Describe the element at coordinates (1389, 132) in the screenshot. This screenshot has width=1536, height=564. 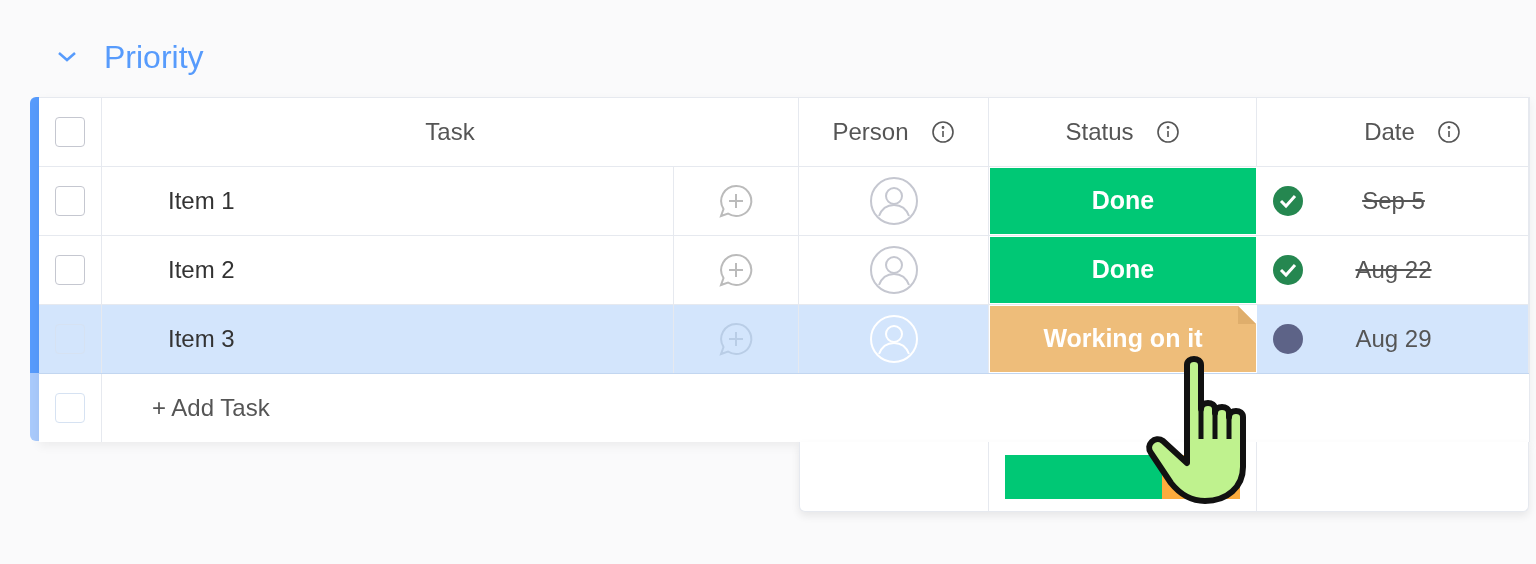
I see `column-header: Date` at that location.